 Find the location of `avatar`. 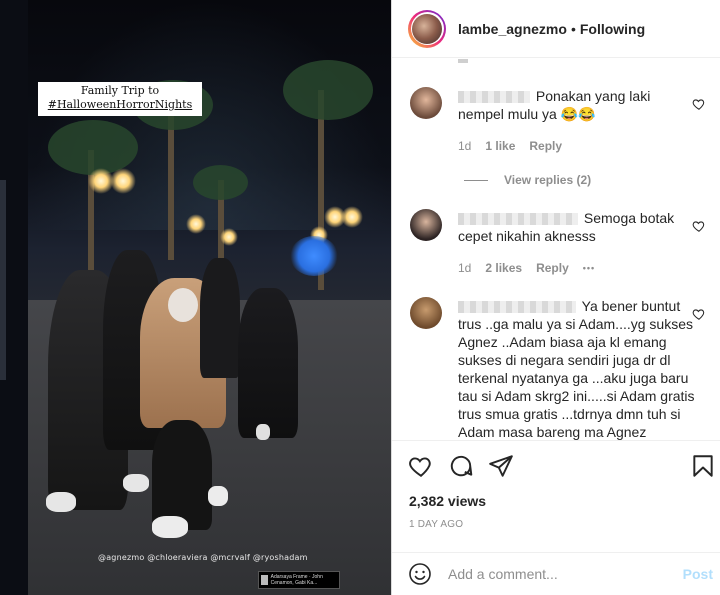

avatar is located at coordinates (427, 28).